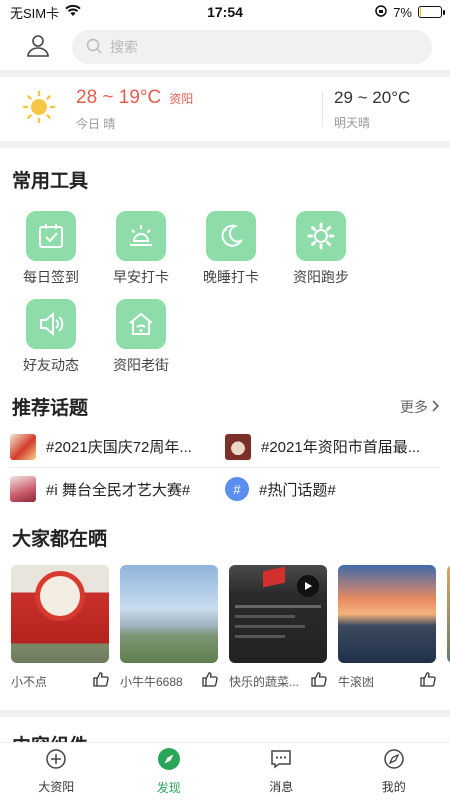 The height and width of the screenshot is (800, 450). I want to click on play-icon, so click(308, 586).